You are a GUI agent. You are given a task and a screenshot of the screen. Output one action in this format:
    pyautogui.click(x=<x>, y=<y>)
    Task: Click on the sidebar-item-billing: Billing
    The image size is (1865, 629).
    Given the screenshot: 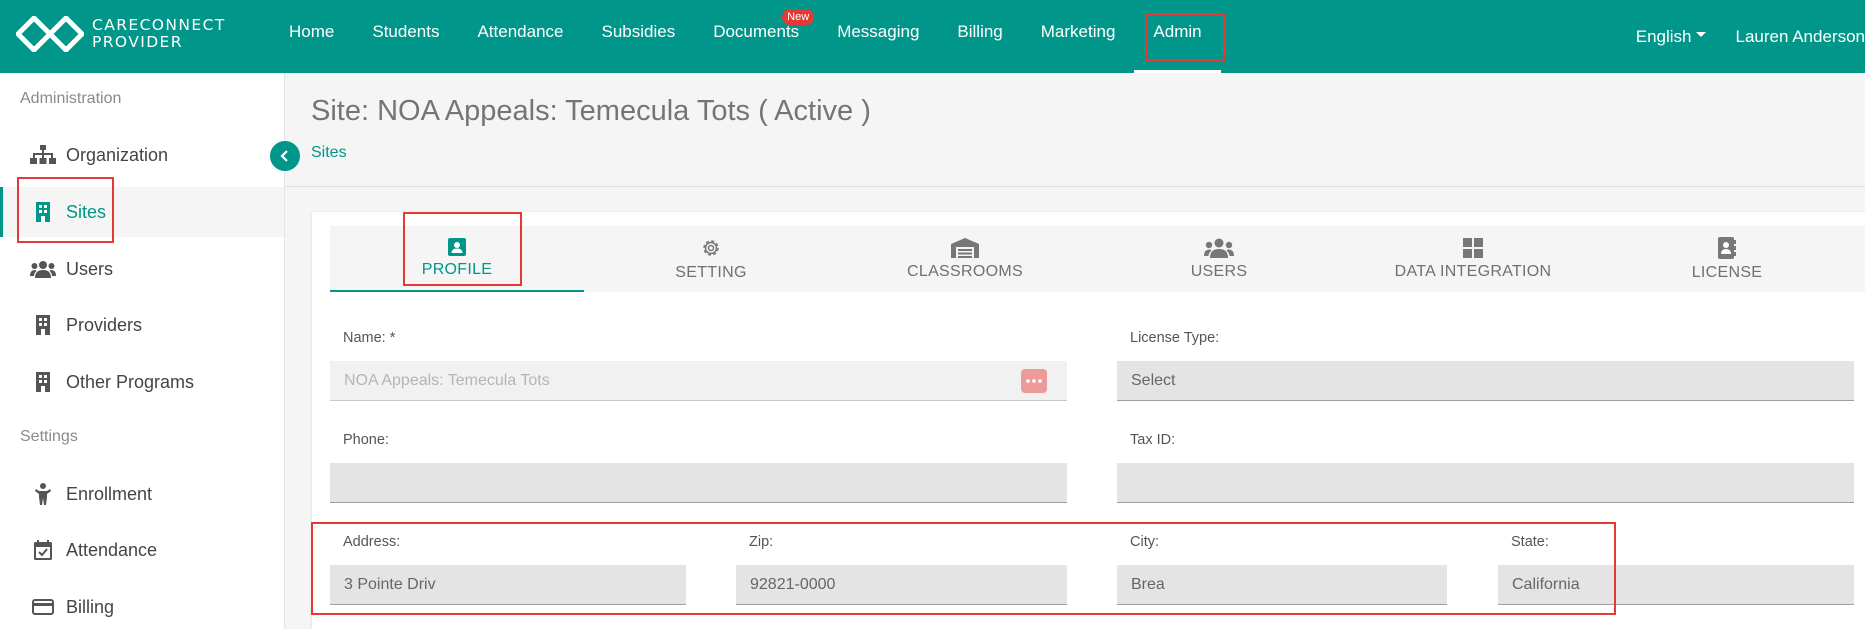 What is the action you would take?
    pyautogui.click(x=142, y=605)
    